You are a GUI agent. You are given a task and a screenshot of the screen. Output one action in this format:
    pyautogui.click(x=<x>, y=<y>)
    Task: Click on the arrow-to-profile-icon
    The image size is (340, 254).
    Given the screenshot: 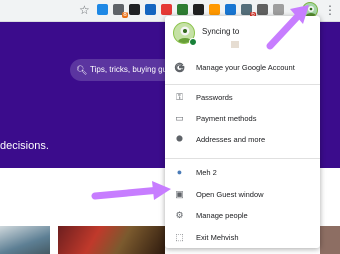 What is the action you would take?
    pyautogui.click(x=287, y=27)
    